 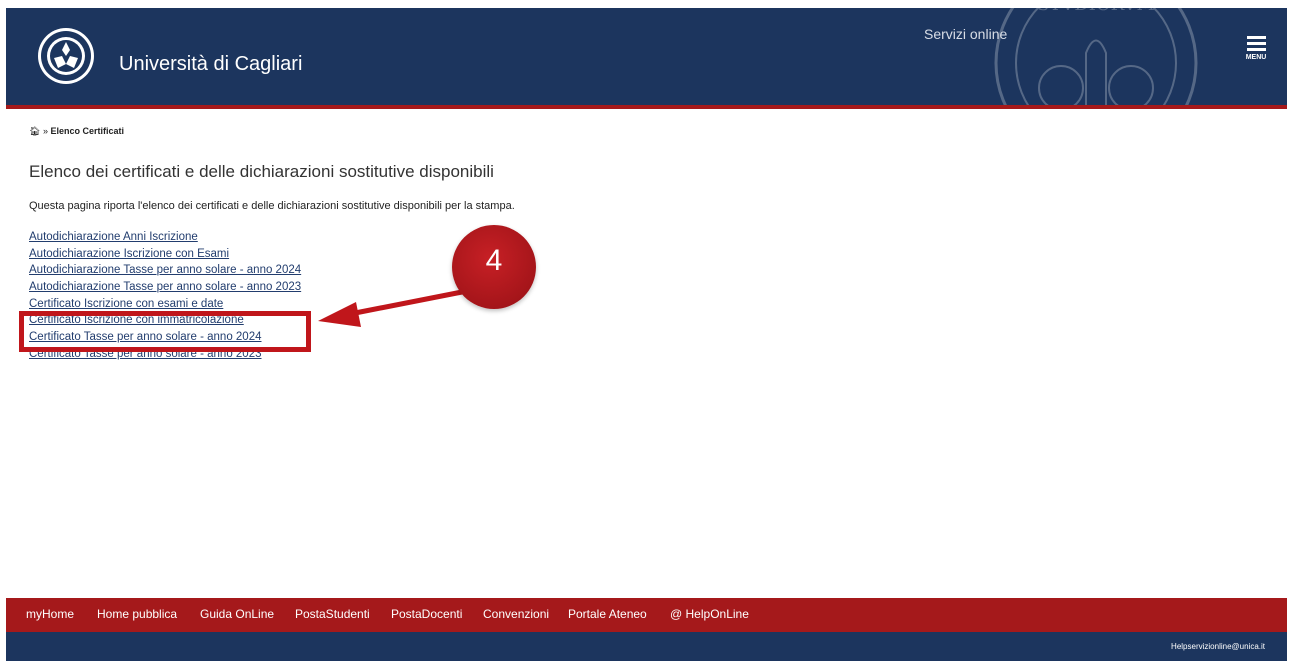 I want to click on footer-link-myhome: myHome, so click(x=50, y=614).